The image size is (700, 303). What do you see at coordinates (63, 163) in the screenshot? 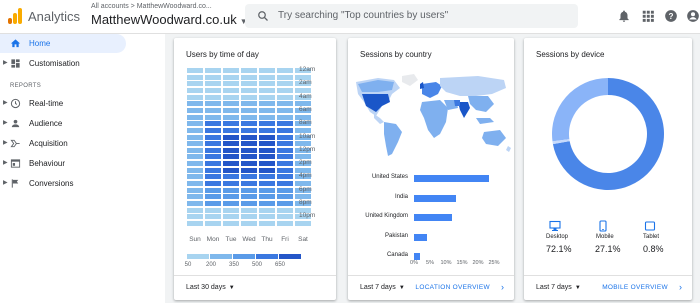
I see `sidebar-item-behaviour: ▶ Behaviour` at bounding box center [63, 163].